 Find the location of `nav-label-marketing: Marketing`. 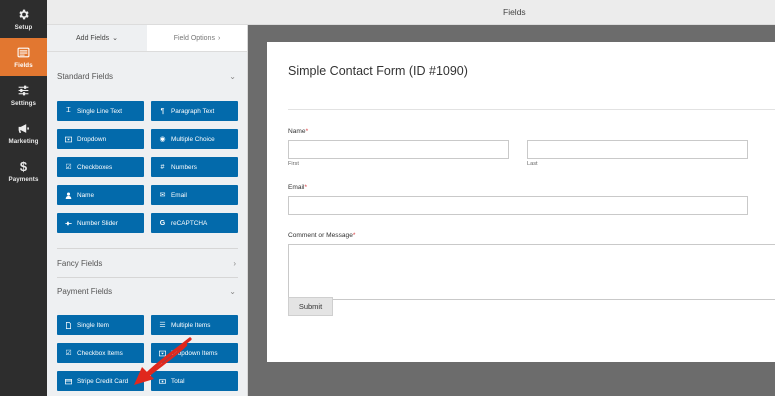

nav-label-marketing: Marketing is located at coordinates (23, 141).